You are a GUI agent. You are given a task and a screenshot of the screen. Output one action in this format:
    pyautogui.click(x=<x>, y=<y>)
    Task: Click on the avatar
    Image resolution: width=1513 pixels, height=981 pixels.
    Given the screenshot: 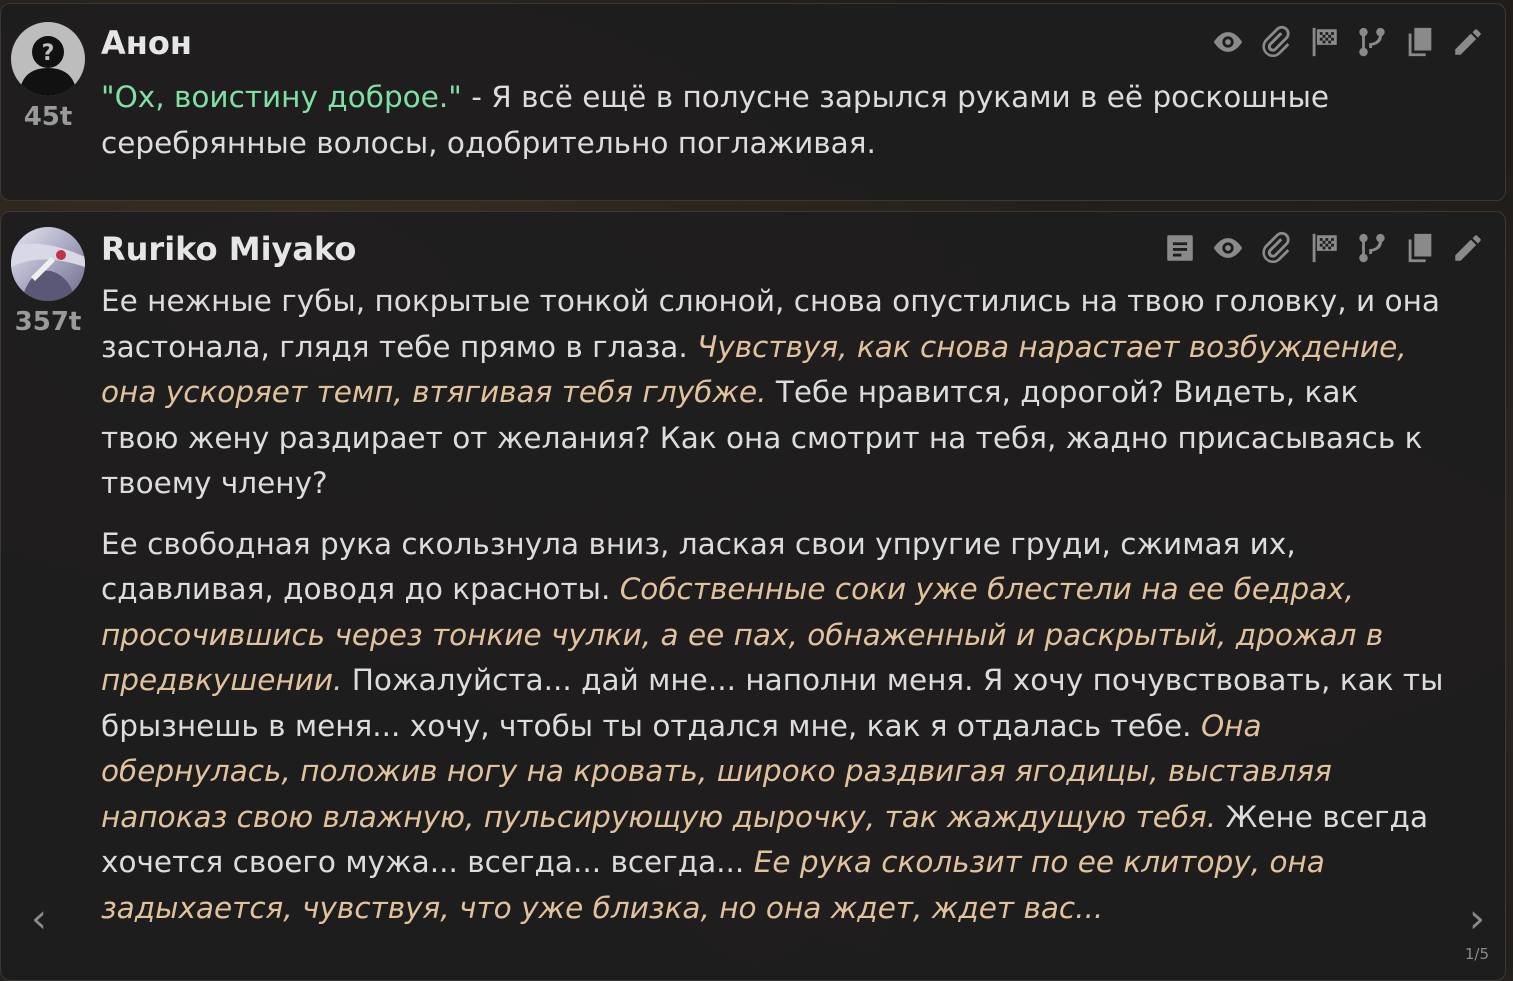 What is the action you would take?
    pyautogui.click(x=48, y=264)
    